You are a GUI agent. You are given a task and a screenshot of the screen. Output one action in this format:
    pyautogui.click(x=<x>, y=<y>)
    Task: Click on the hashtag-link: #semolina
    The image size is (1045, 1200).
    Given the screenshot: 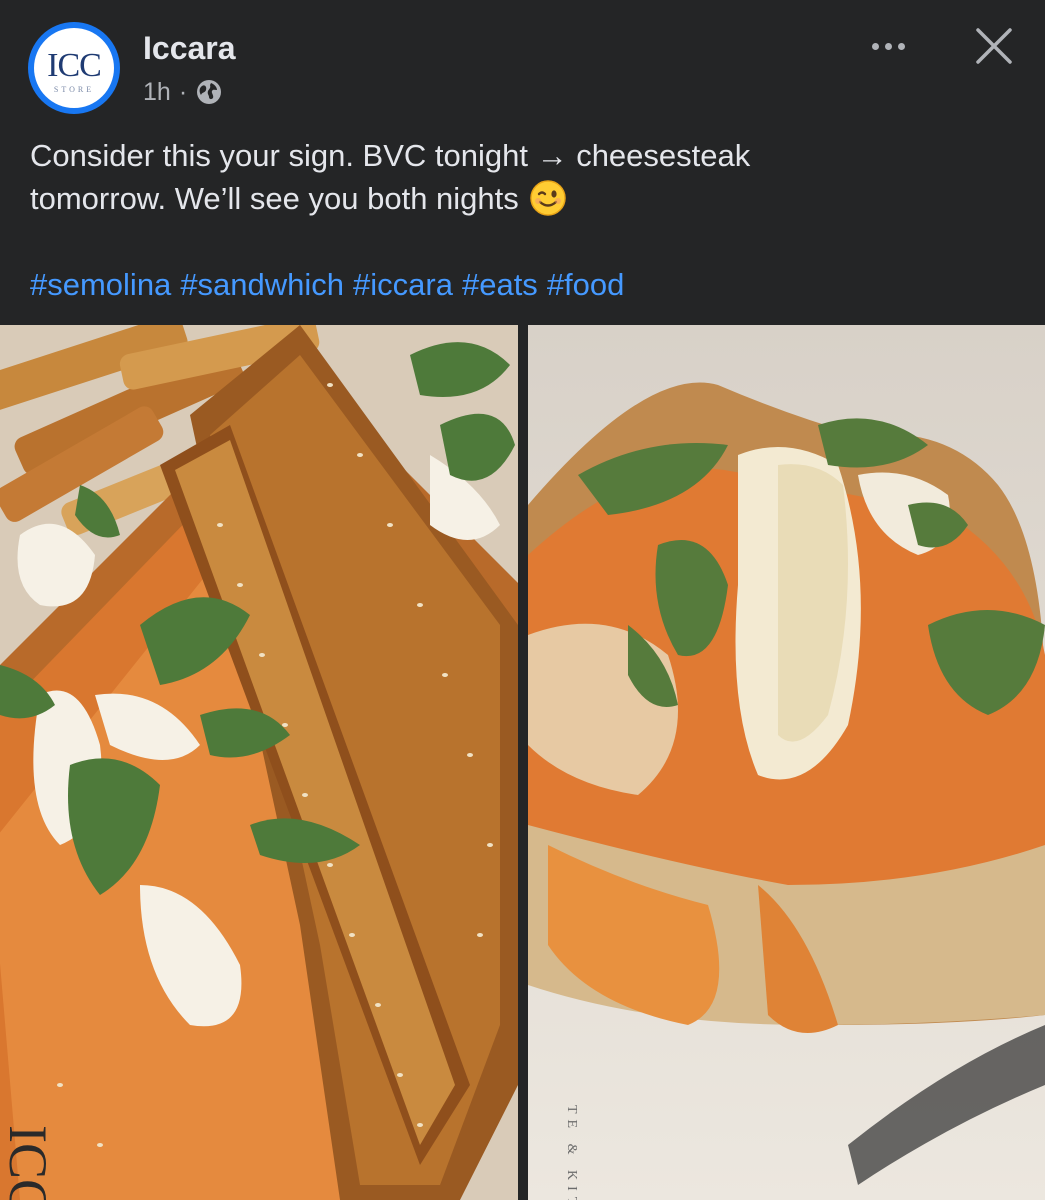 What is the action you would take?
    pyautogui.click(x=100, y=284)
    